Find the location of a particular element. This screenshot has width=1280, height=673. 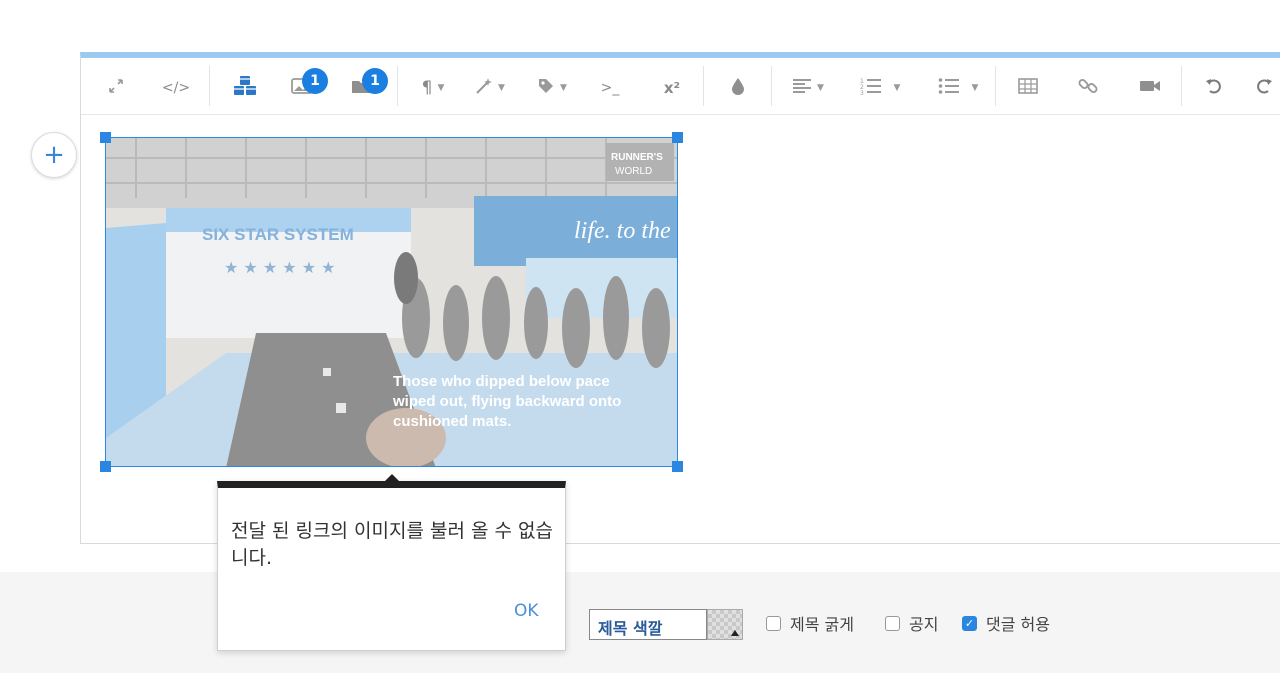

fullscreen-button is located at coordinates (116, 88).